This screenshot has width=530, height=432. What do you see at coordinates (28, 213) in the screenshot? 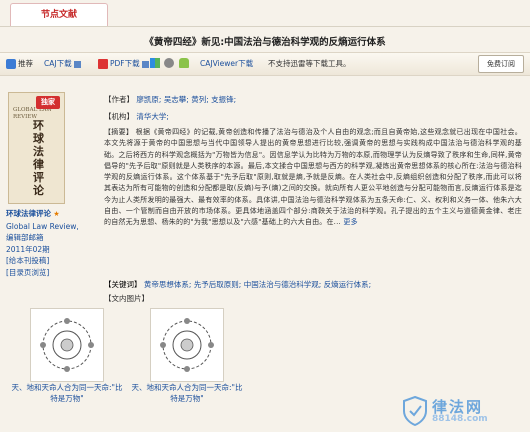
I see `journal-name: 环球法律评论` at bounding box center [28, 213].